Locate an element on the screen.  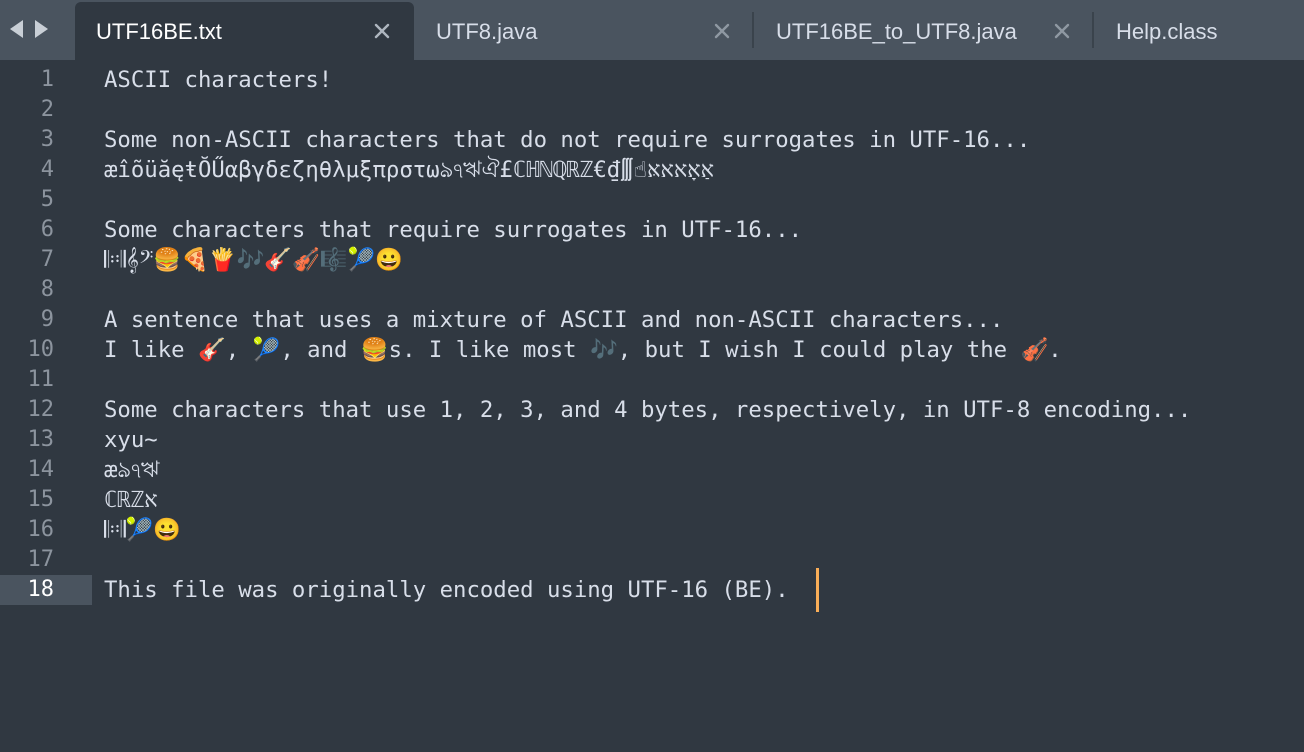
back-arrow-icon is located at coordinates (17, 29).